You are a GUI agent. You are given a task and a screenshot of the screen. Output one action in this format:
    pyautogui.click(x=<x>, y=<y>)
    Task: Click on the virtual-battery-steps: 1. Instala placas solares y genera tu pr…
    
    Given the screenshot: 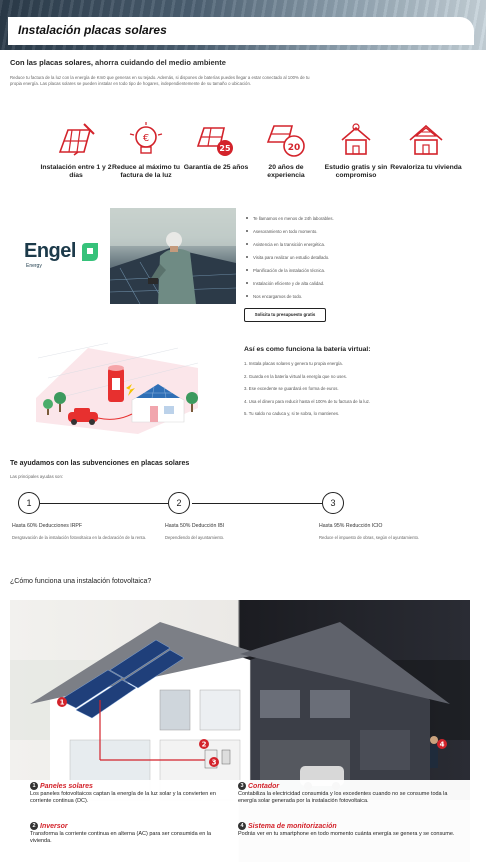 What is the action you would take?
    pyautogui.click(x=359, y=392)
    